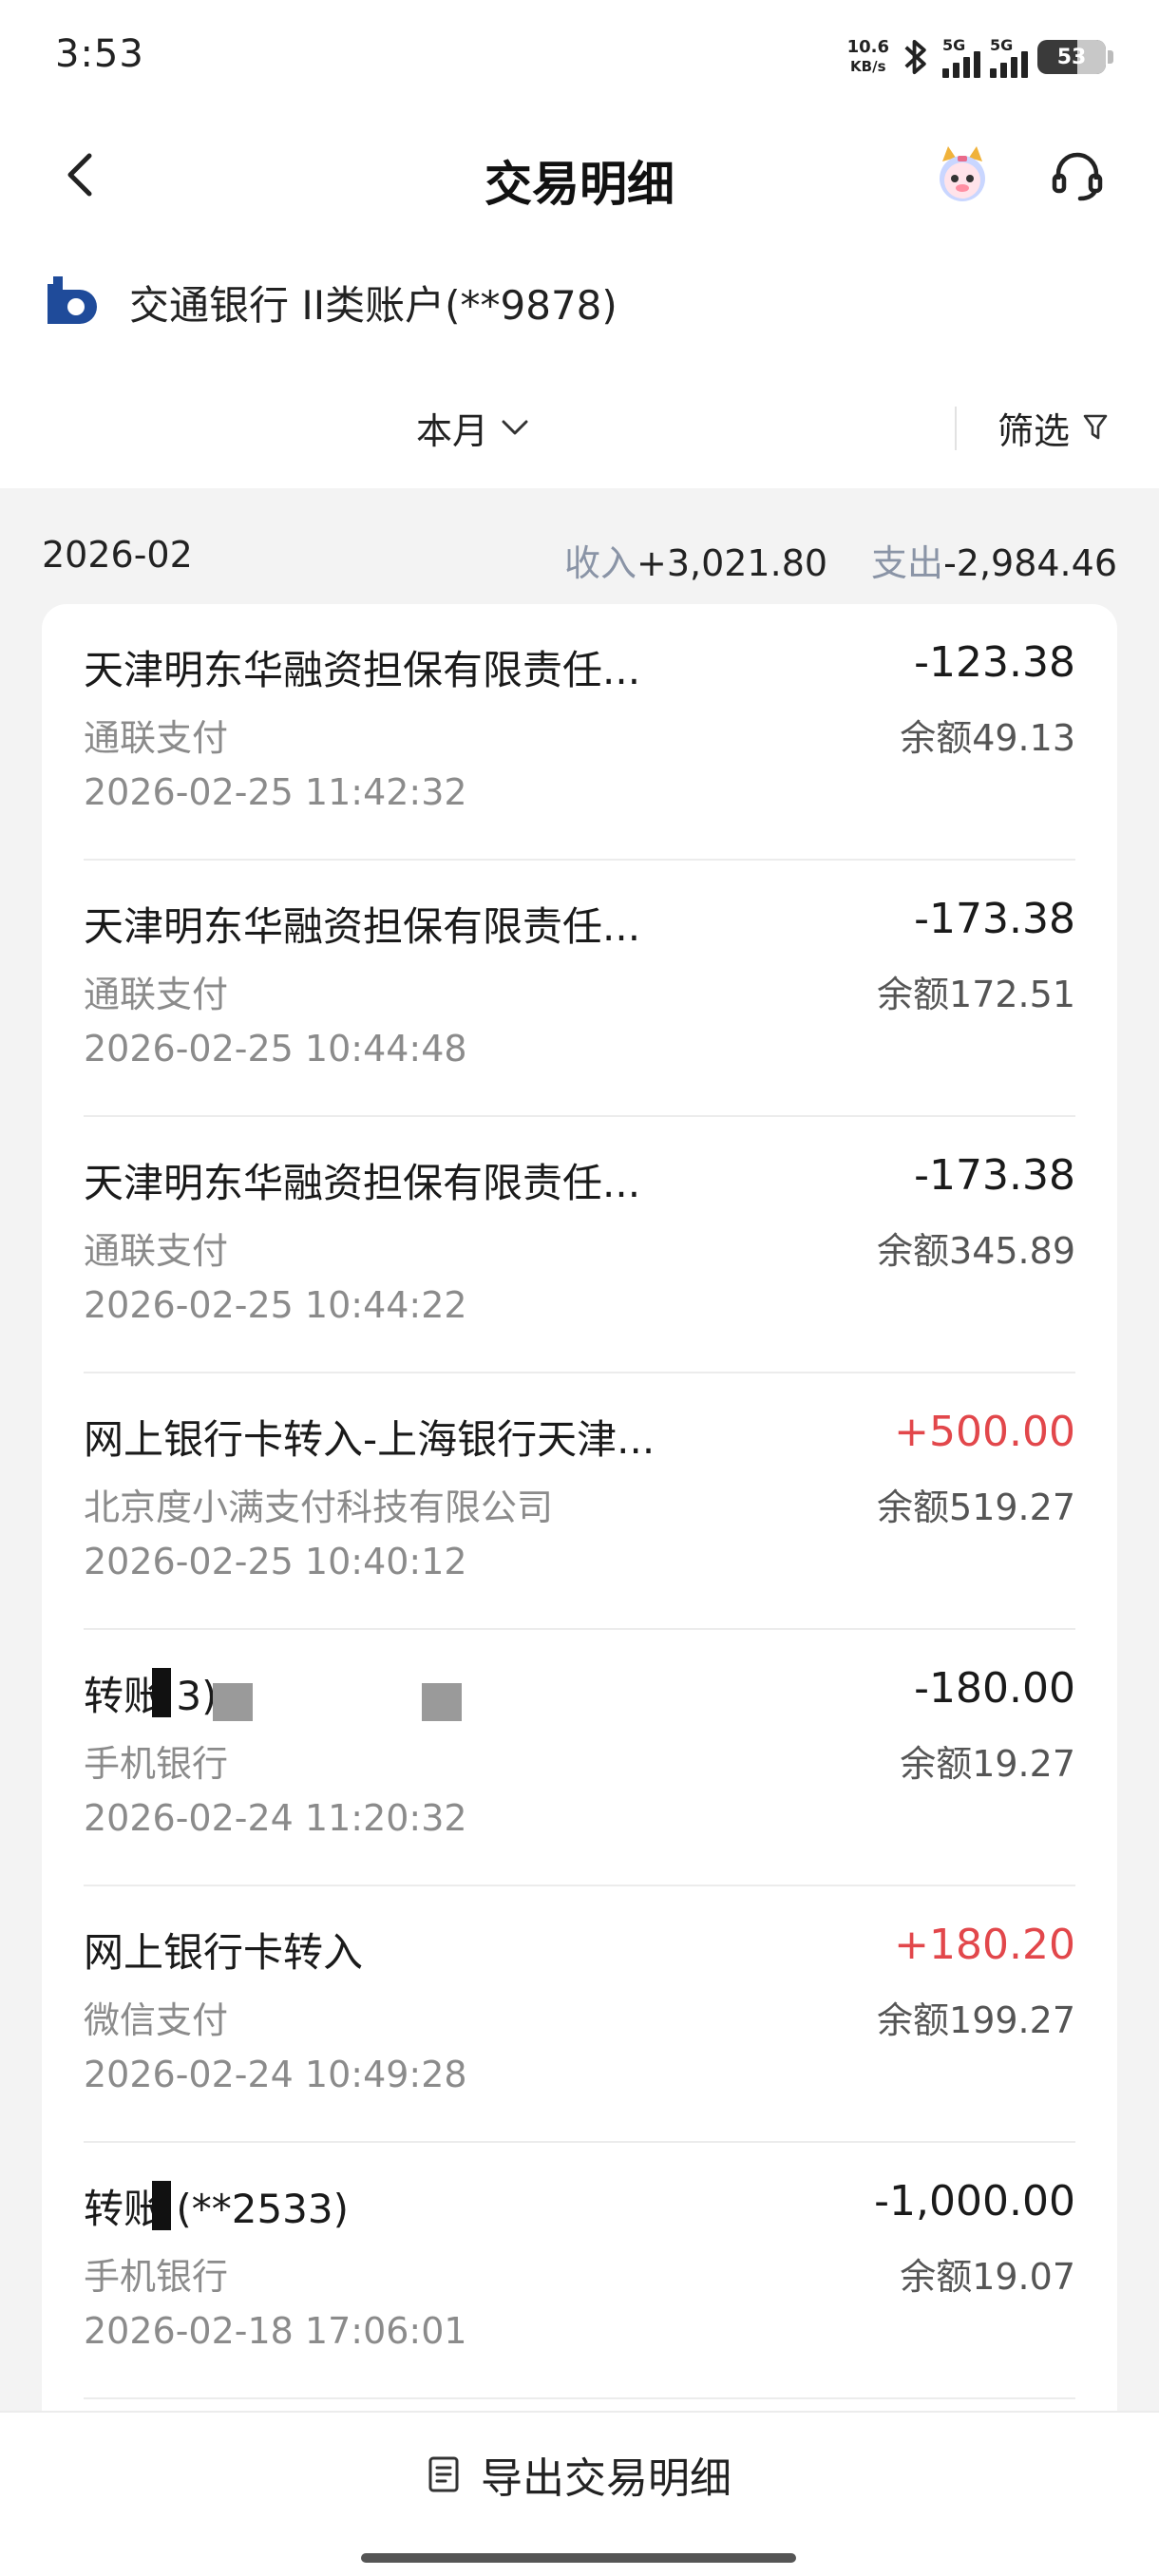  What do you see at coordinates (915, 57) in the screenshot?
I see `bluetooth-icon` at bounding box center [915, 57].